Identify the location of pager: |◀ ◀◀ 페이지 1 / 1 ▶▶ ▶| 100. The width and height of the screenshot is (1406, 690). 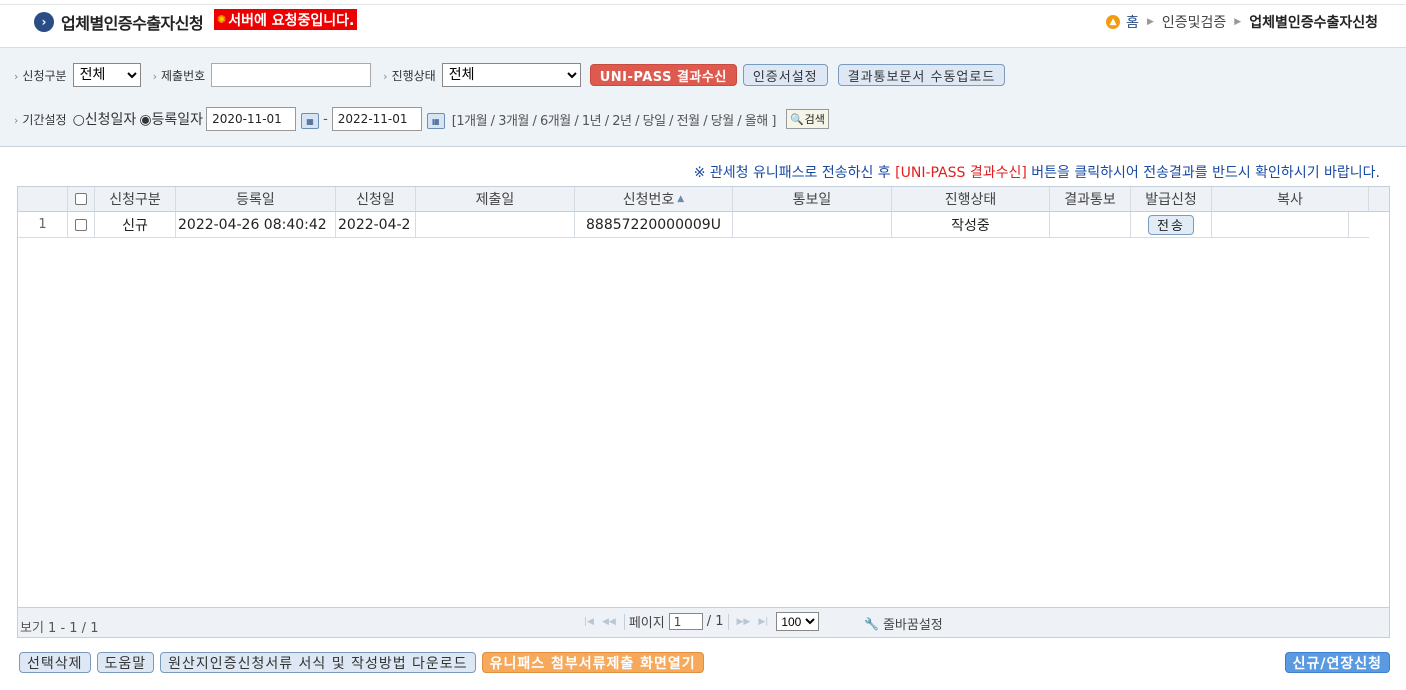
(700, 621).